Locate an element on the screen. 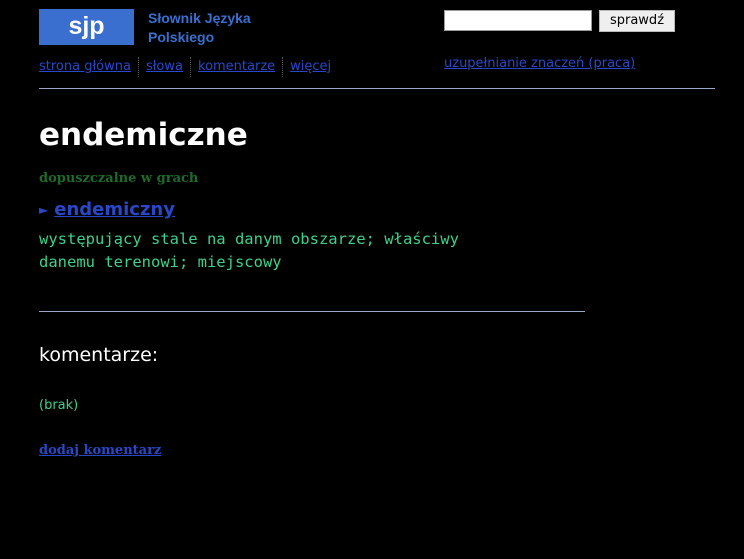  triangle-right-icon: ► is located at coordinates (44, 210).